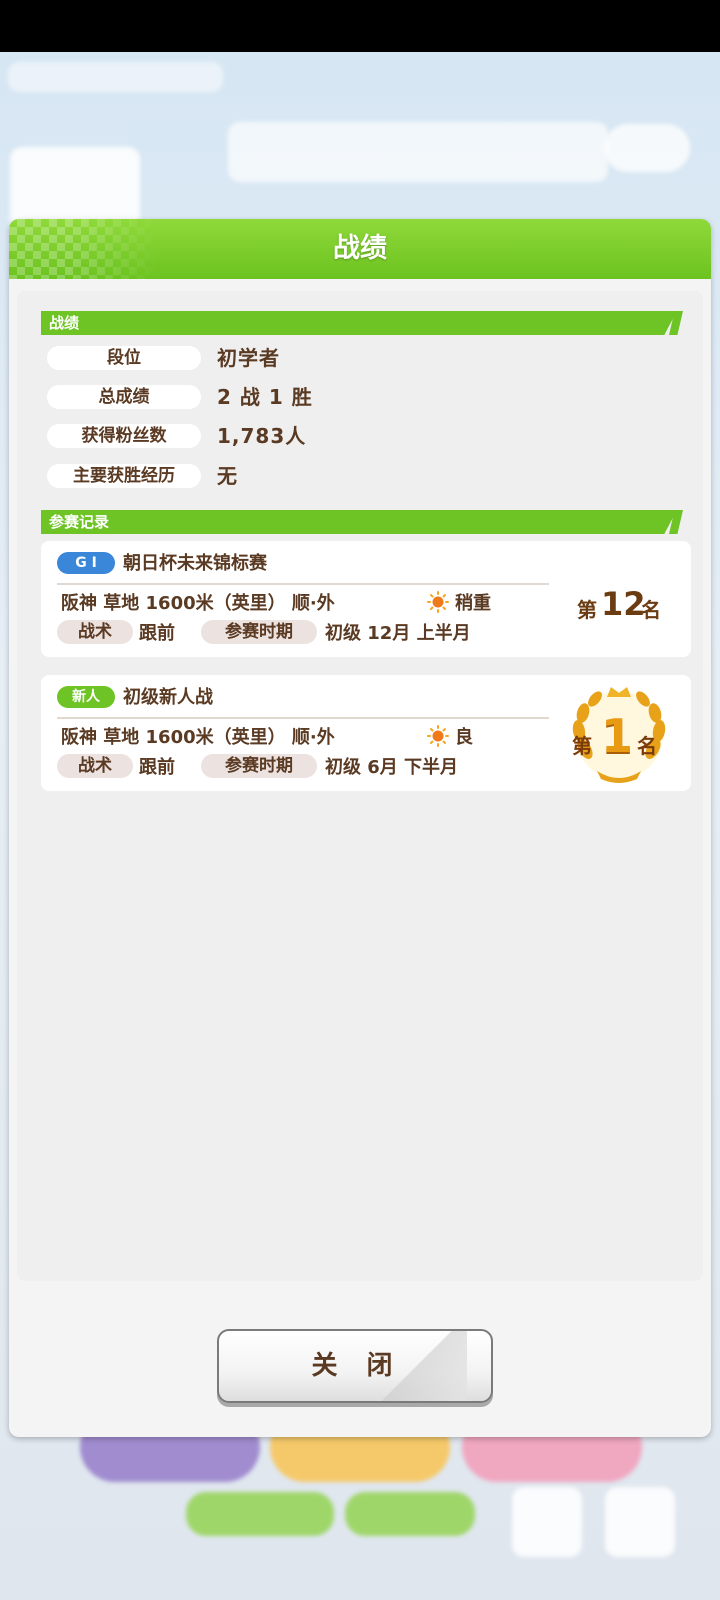 This screenshot has width=720, height=1600. I want to click on status-bar, so click(360, 26).